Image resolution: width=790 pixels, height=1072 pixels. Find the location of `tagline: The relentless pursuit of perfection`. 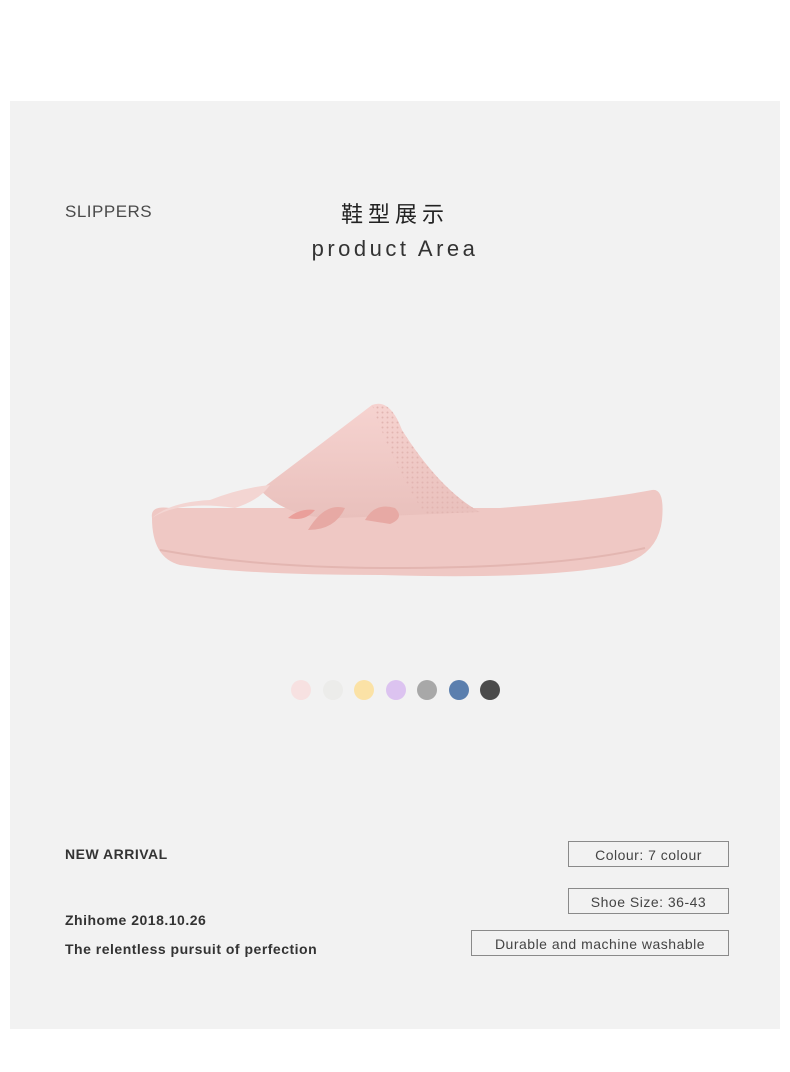

tagline: The relentless pursuit of perfection is located at coordinates (191, 949).